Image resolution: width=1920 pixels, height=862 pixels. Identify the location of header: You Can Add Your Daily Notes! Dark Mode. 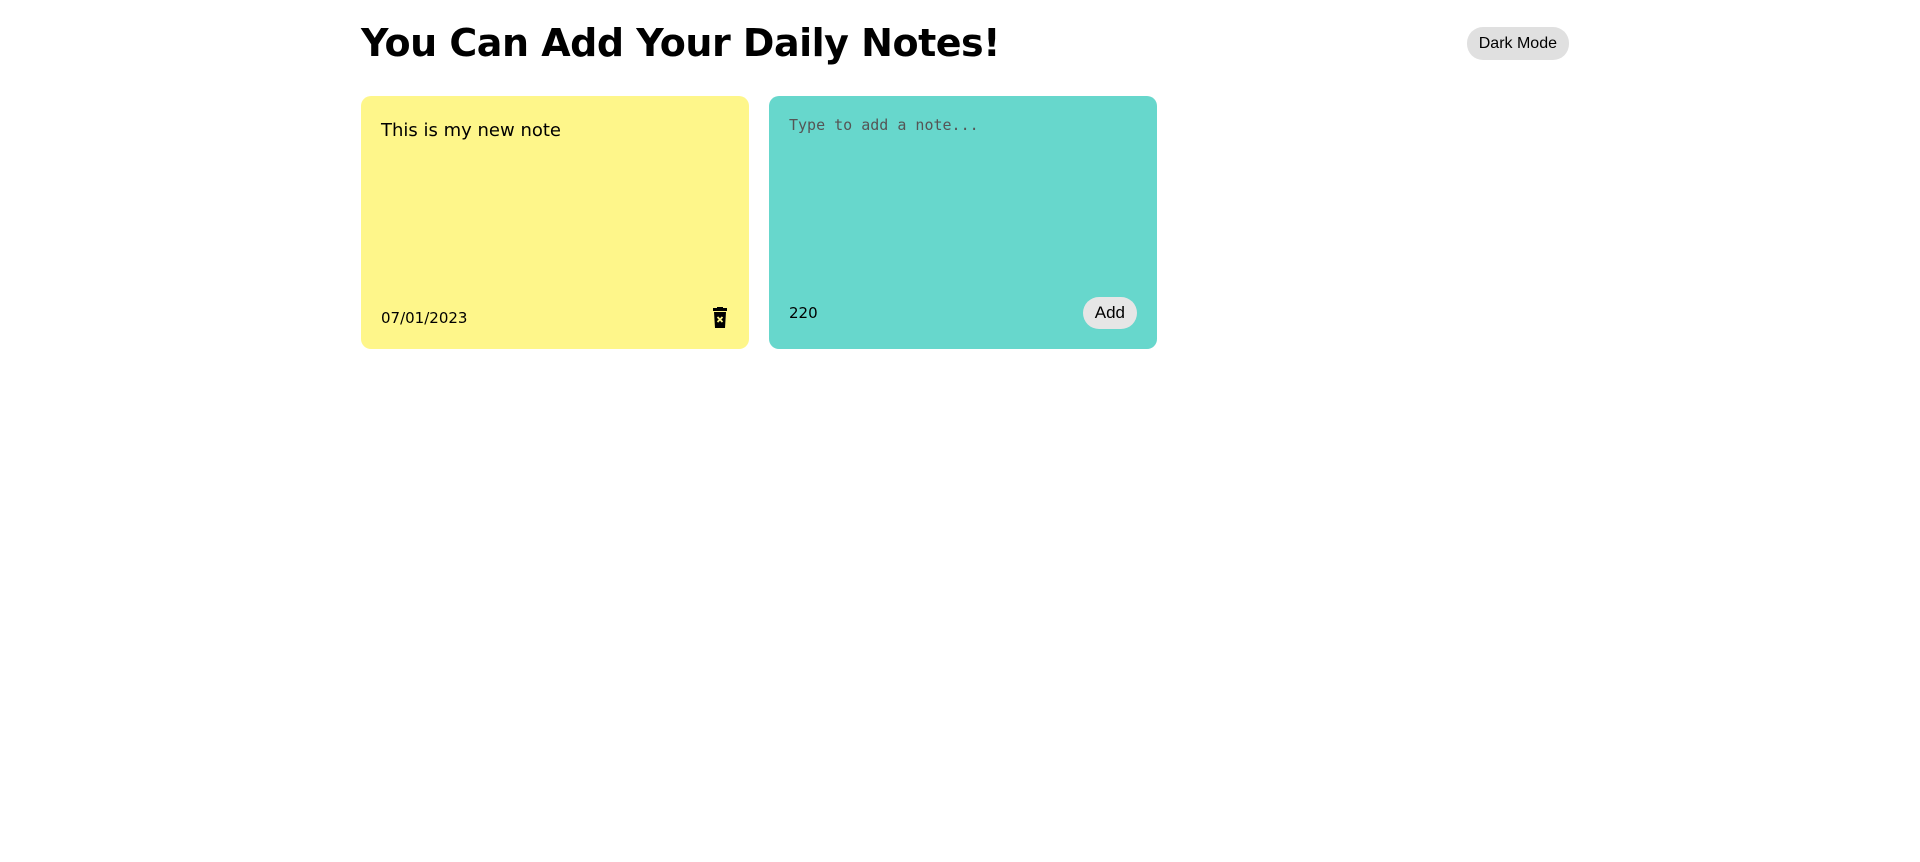
(965, 43).